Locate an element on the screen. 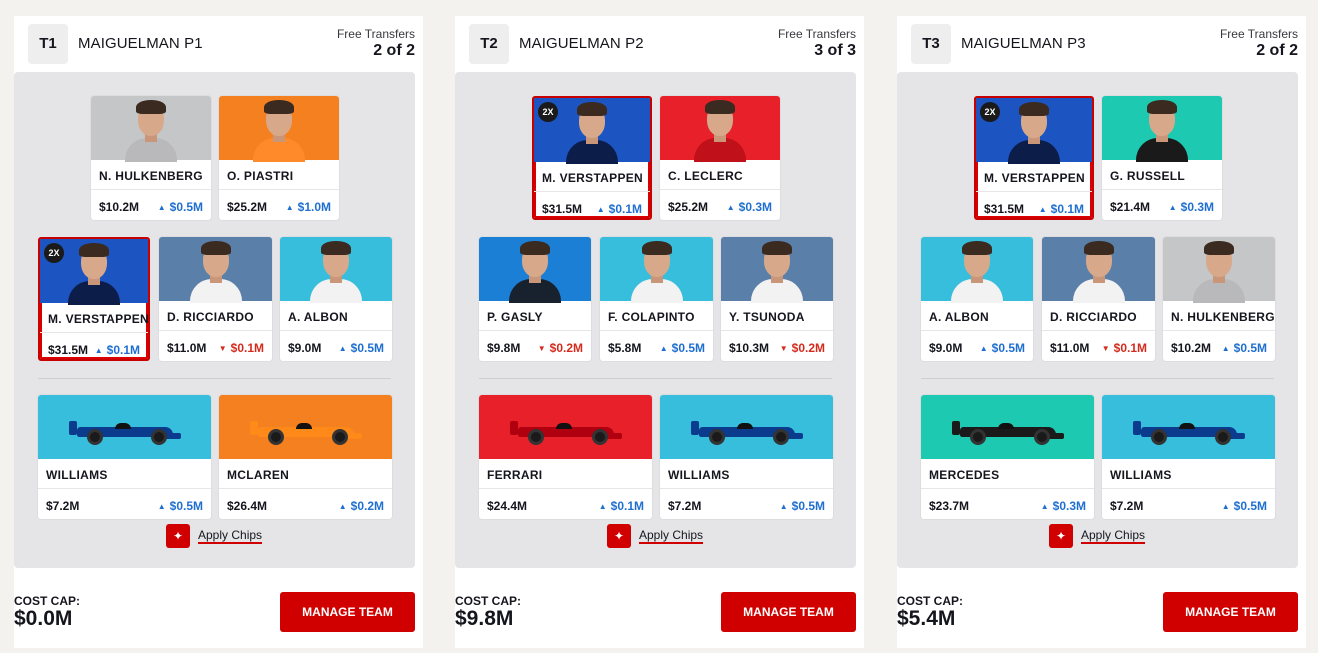 The height and width of the screenshot is (653, 1318). name-label: M. VERSTAPPEN is located at coordinates (99, 319).